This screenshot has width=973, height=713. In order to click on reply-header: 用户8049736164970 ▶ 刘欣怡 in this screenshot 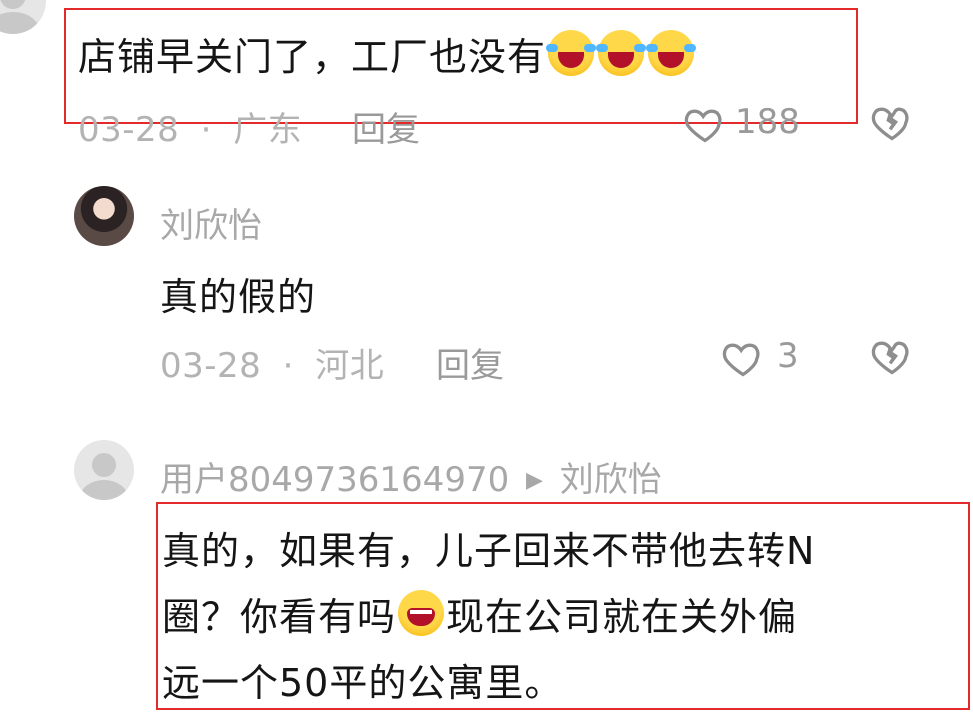, I will do `click(411, 476)`.